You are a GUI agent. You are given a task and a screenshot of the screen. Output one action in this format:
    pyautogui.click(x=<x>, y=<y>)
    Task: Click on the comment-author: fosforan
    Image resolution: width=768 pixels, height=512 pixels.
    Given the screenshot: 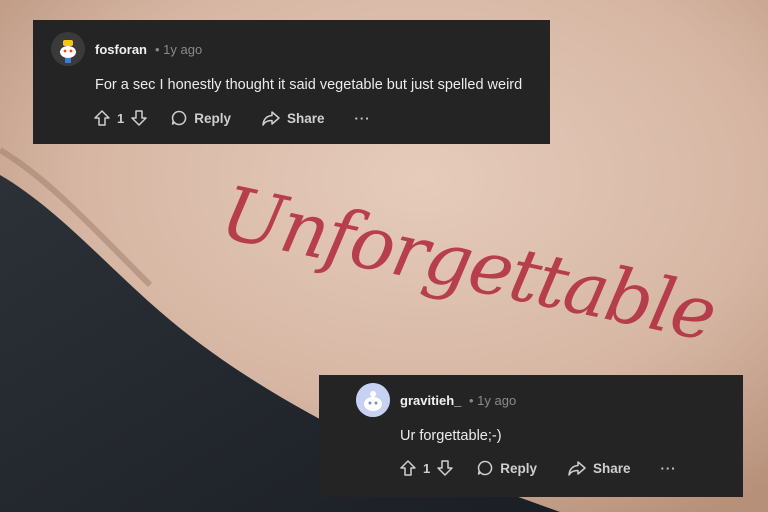 What is the action you would take?
    pyautogui.click(x=121, y=49)
    